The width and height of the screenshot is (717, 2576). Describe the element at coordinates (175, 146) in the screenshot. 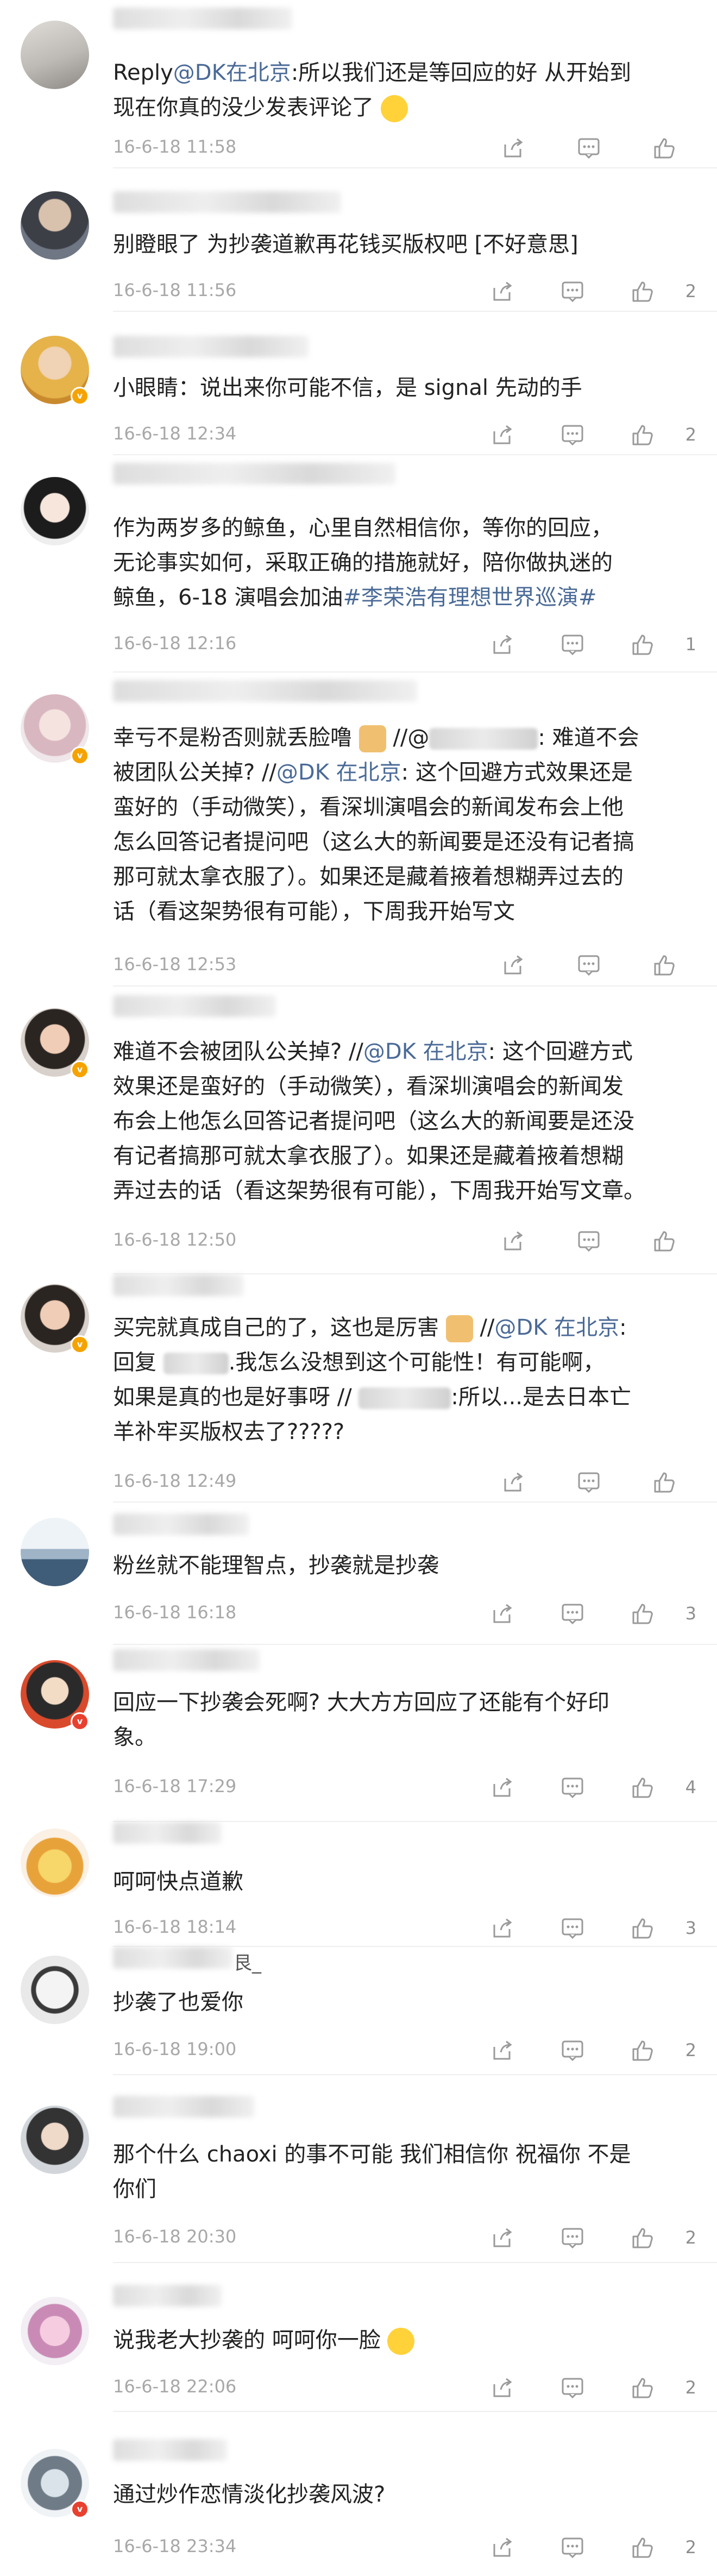

I see `comment-time: 16-6-18 11:58` at that location.